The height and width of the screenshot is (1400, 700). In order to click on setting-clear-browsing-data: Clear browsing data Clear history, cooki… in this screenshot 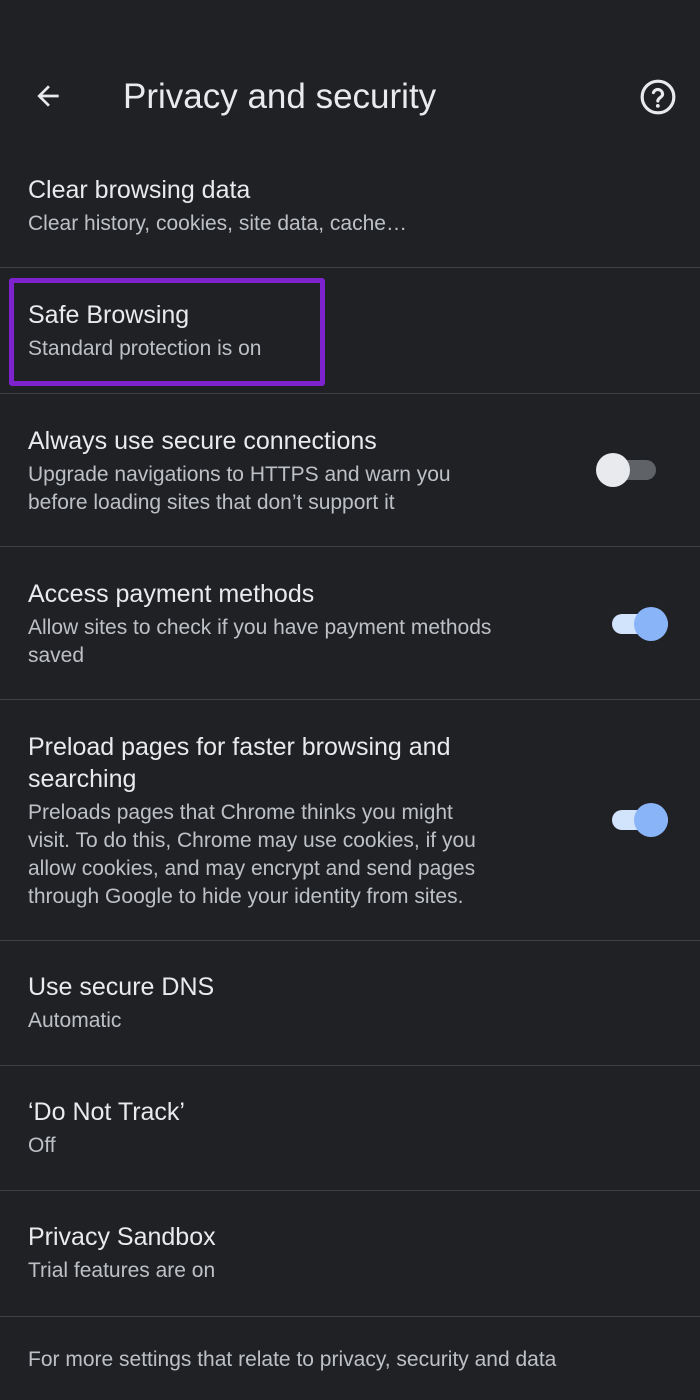, I will do `click(350, 214)`.